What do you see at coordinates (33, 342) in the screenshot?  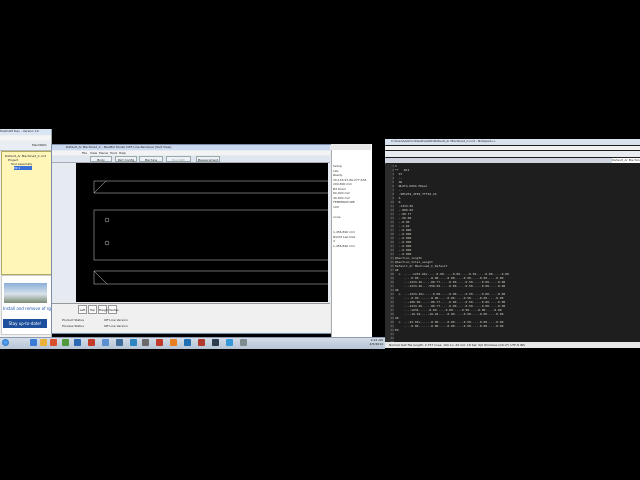 I see `ie-icon` at bounding box center [33, 342].